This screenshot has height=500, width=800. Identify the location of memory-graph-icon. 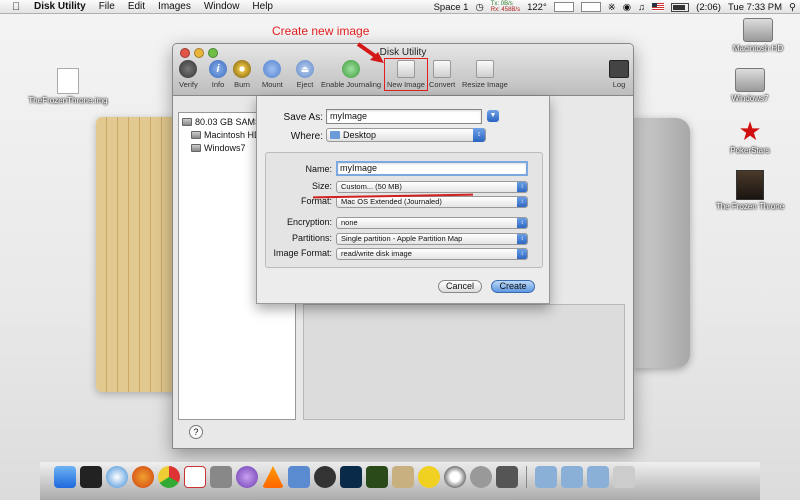
(590, 7).